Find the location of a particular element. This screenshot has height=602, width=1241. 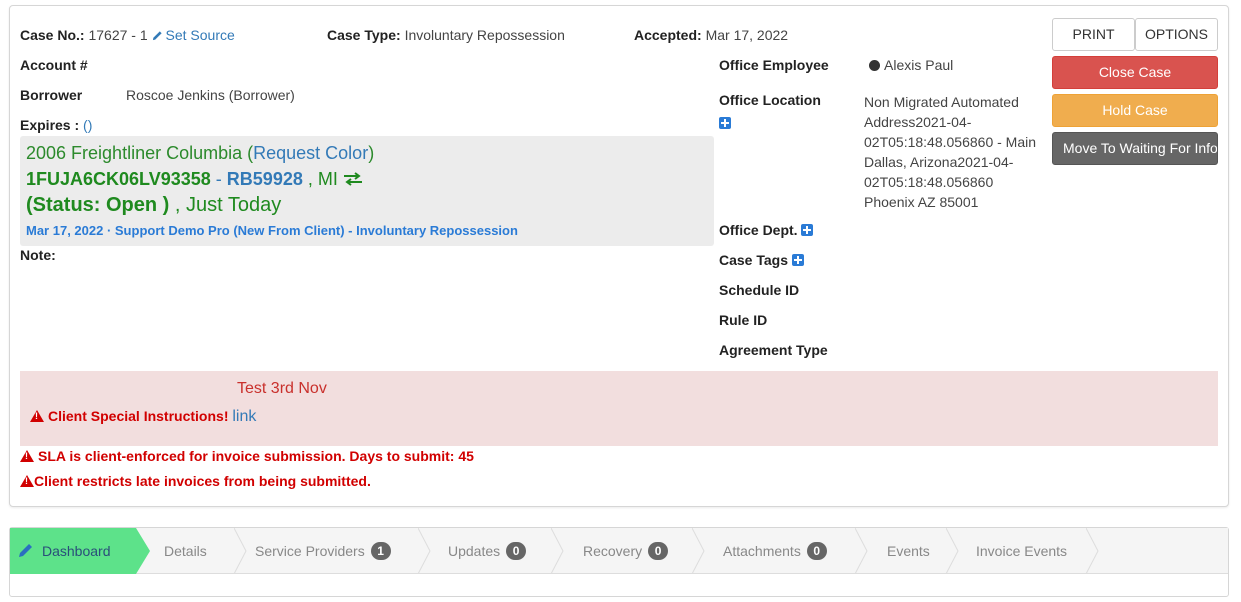

vehicle-status: (Status: Open ) is located at coordinates (98, 205).